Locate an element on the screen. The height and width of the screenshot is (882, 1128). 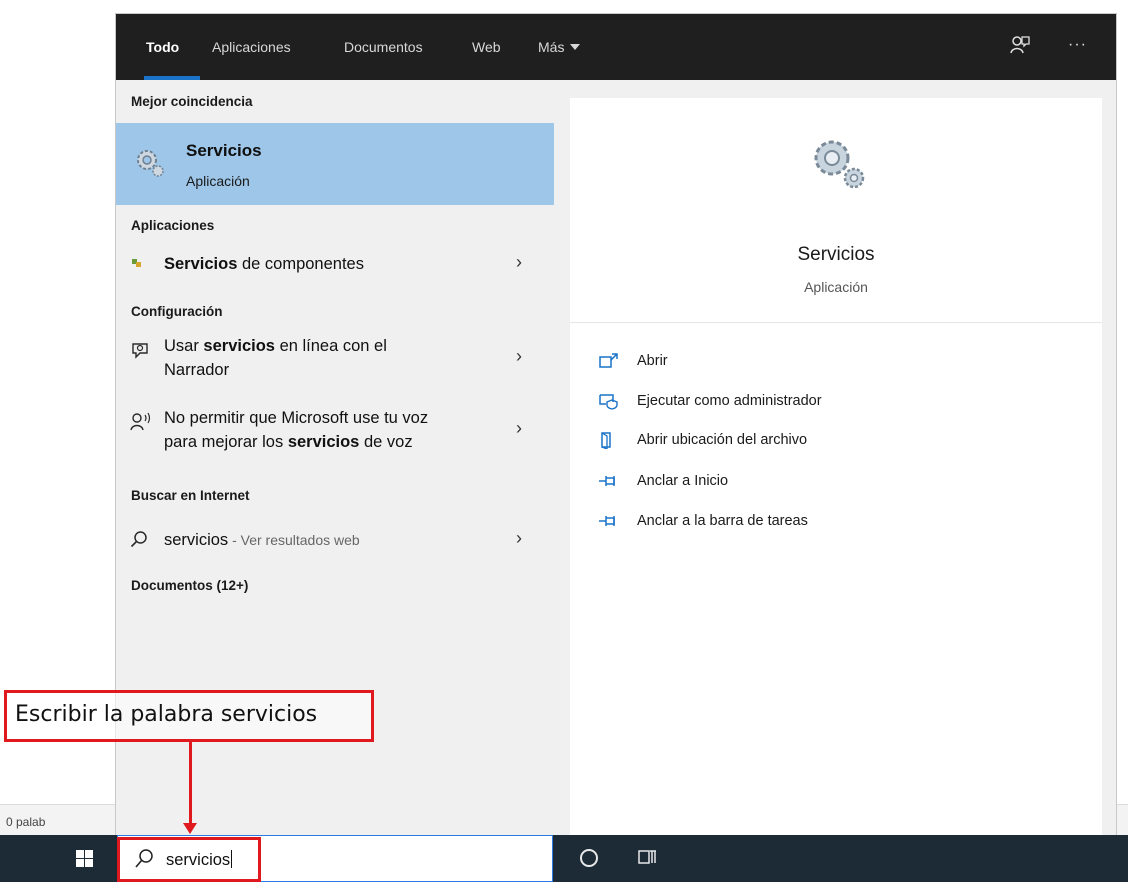
action-pin-taskbar-label: Anclar a la barra de tareas is located at coordinates (722, 521).